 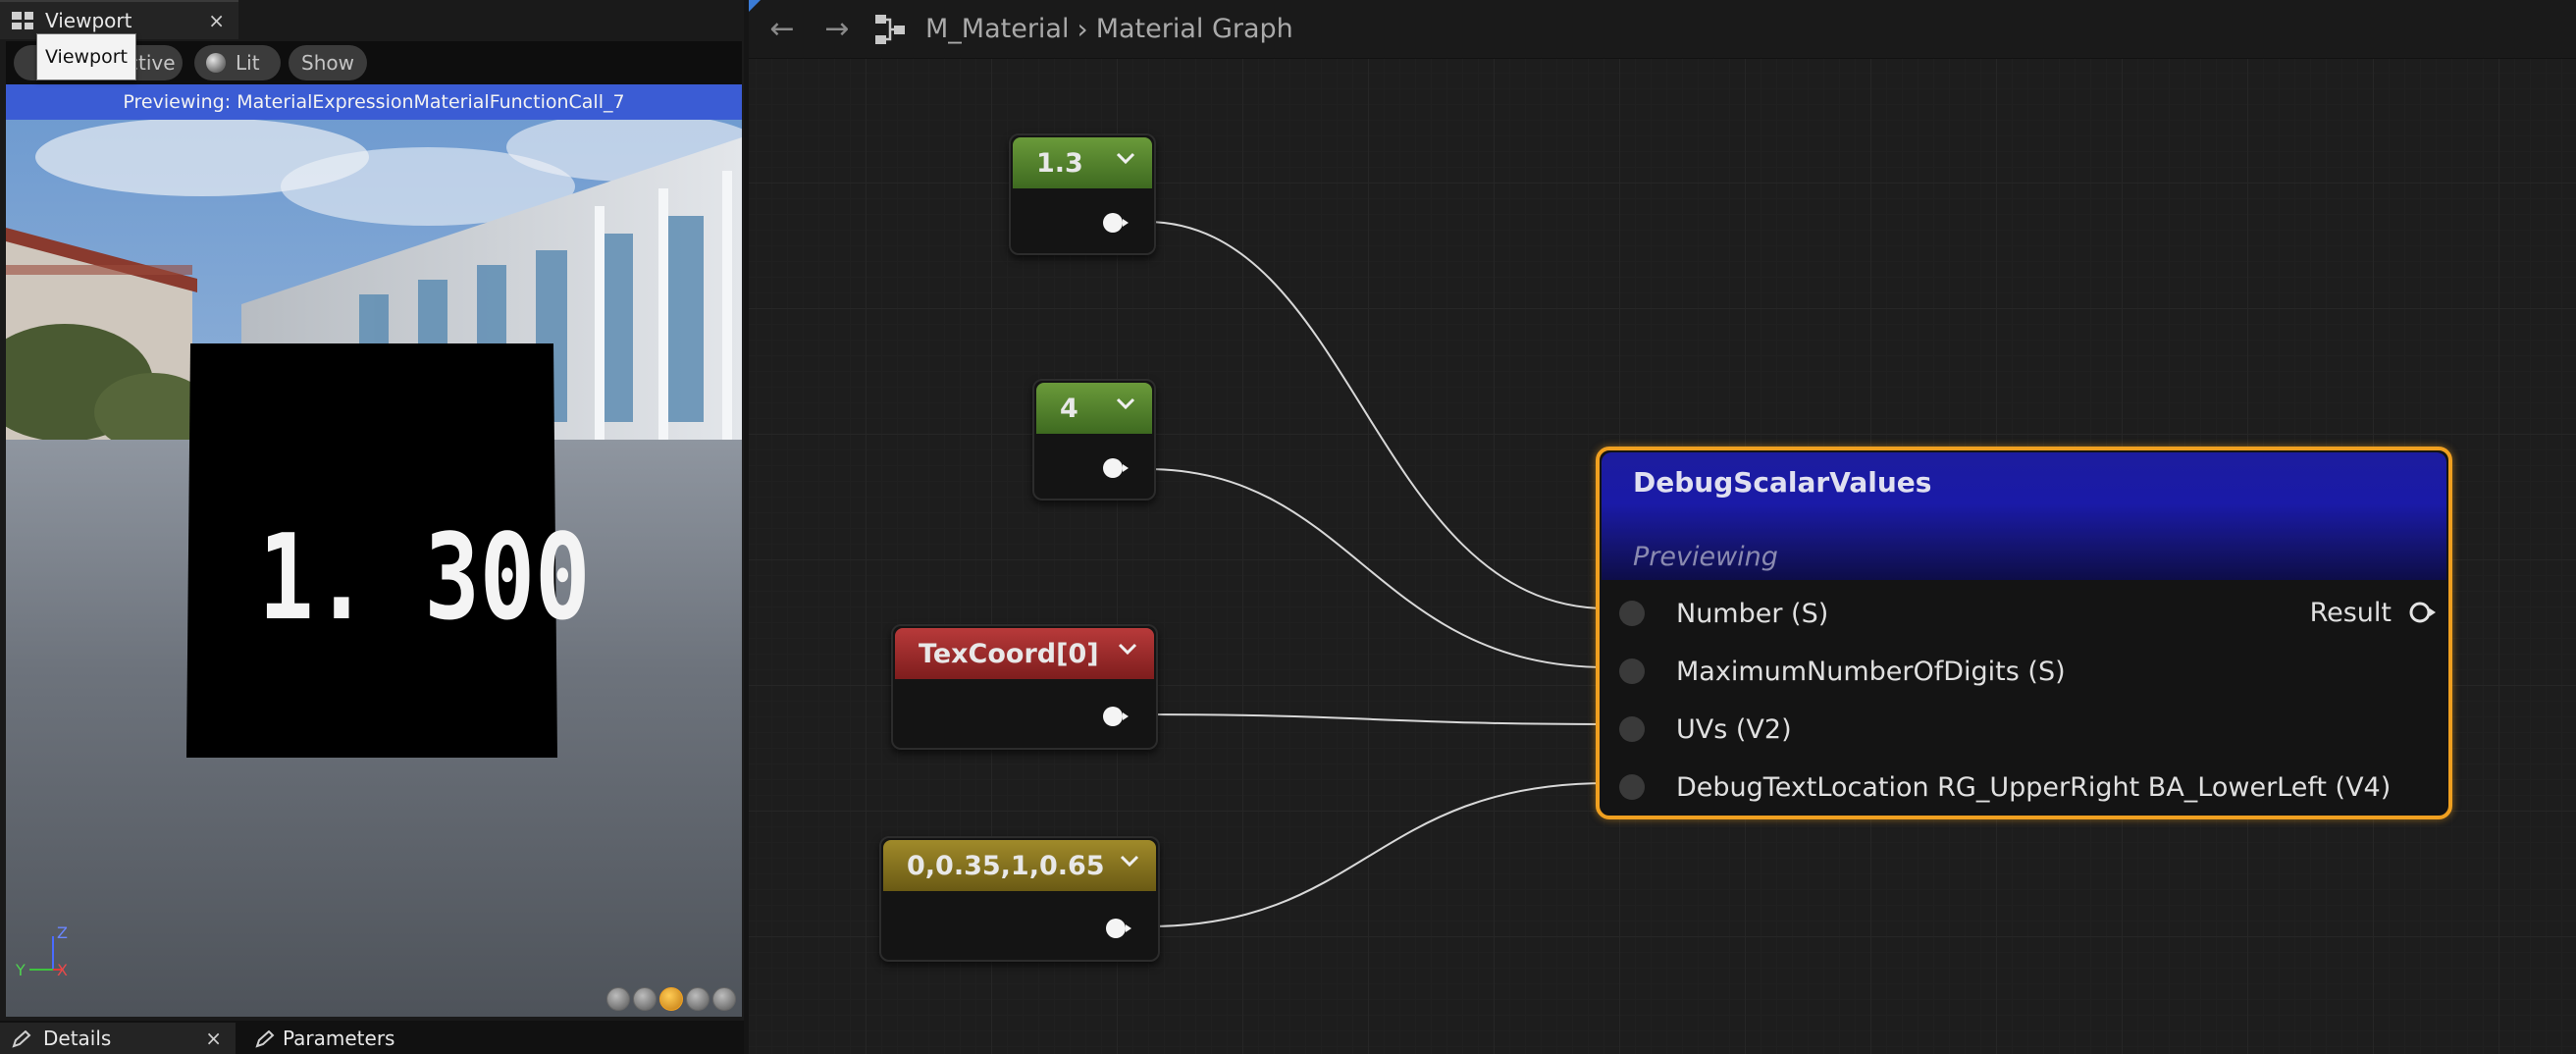 What do you see at coordinates (1009, 654) in the screenshot?
I see `node-title: TexCoord[0]` at bounding box center [1009, 654].